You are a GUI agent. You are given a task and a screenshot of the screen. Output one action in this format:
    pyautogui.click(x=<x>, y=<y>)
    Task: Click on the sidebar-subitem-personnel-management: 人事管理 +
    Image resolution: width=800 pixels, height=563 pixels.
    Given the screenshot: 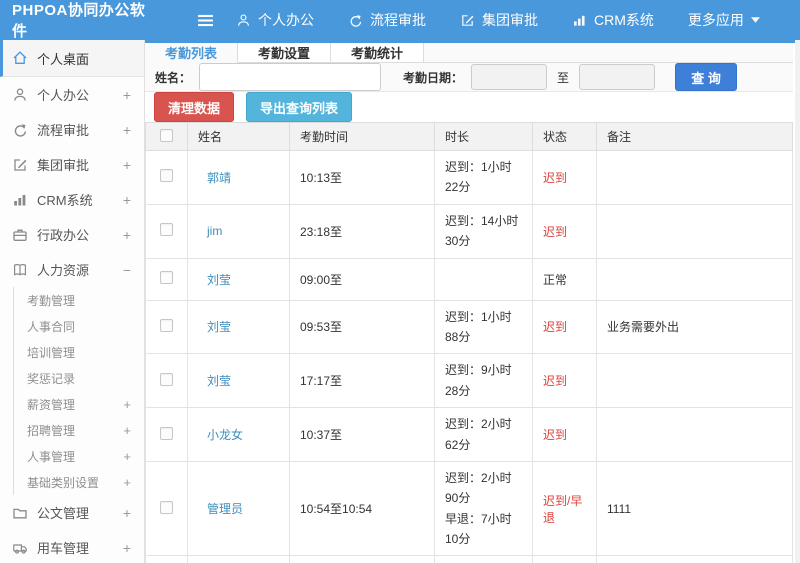 What is the action you would take?
    pyautogui.click(x=79, y=456)
    